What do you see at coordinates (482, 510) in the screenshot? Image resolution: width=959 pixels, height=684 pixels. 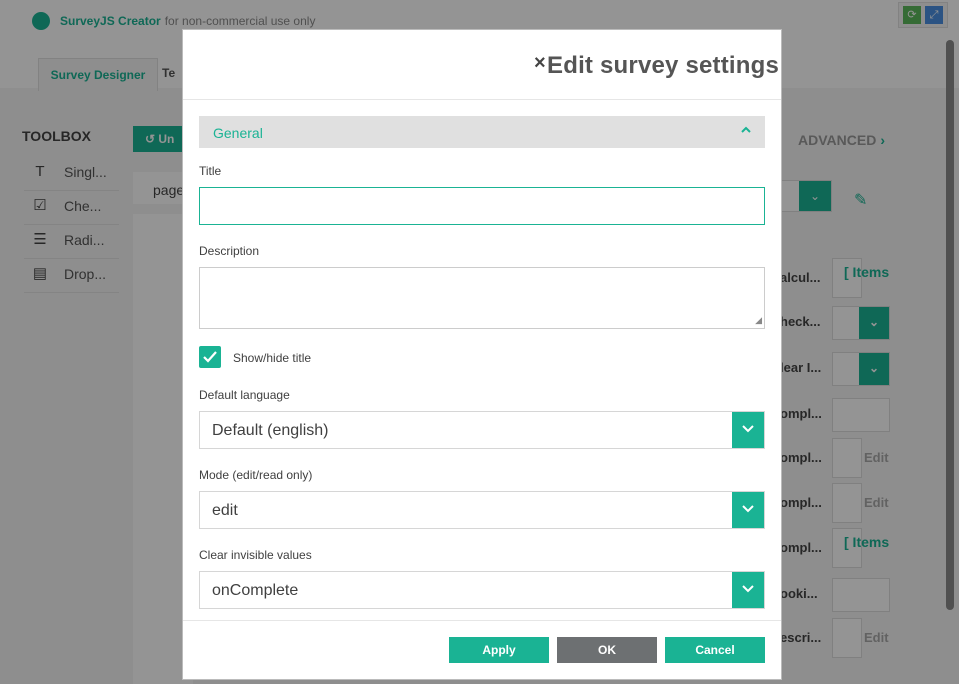 I see `mode-select: edit` at bounding box center [482, 510].